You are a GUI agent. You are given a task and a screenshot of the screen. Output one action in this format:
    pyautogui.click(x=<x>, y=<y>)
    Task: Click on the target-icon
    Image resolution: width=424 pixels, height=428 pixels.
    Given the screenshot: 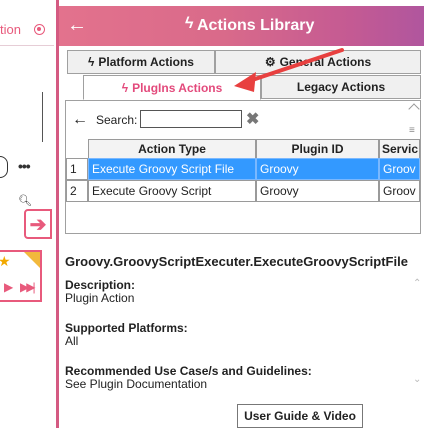 What is the action you would take?
    pyautogui.click(x=39, y=29)
    